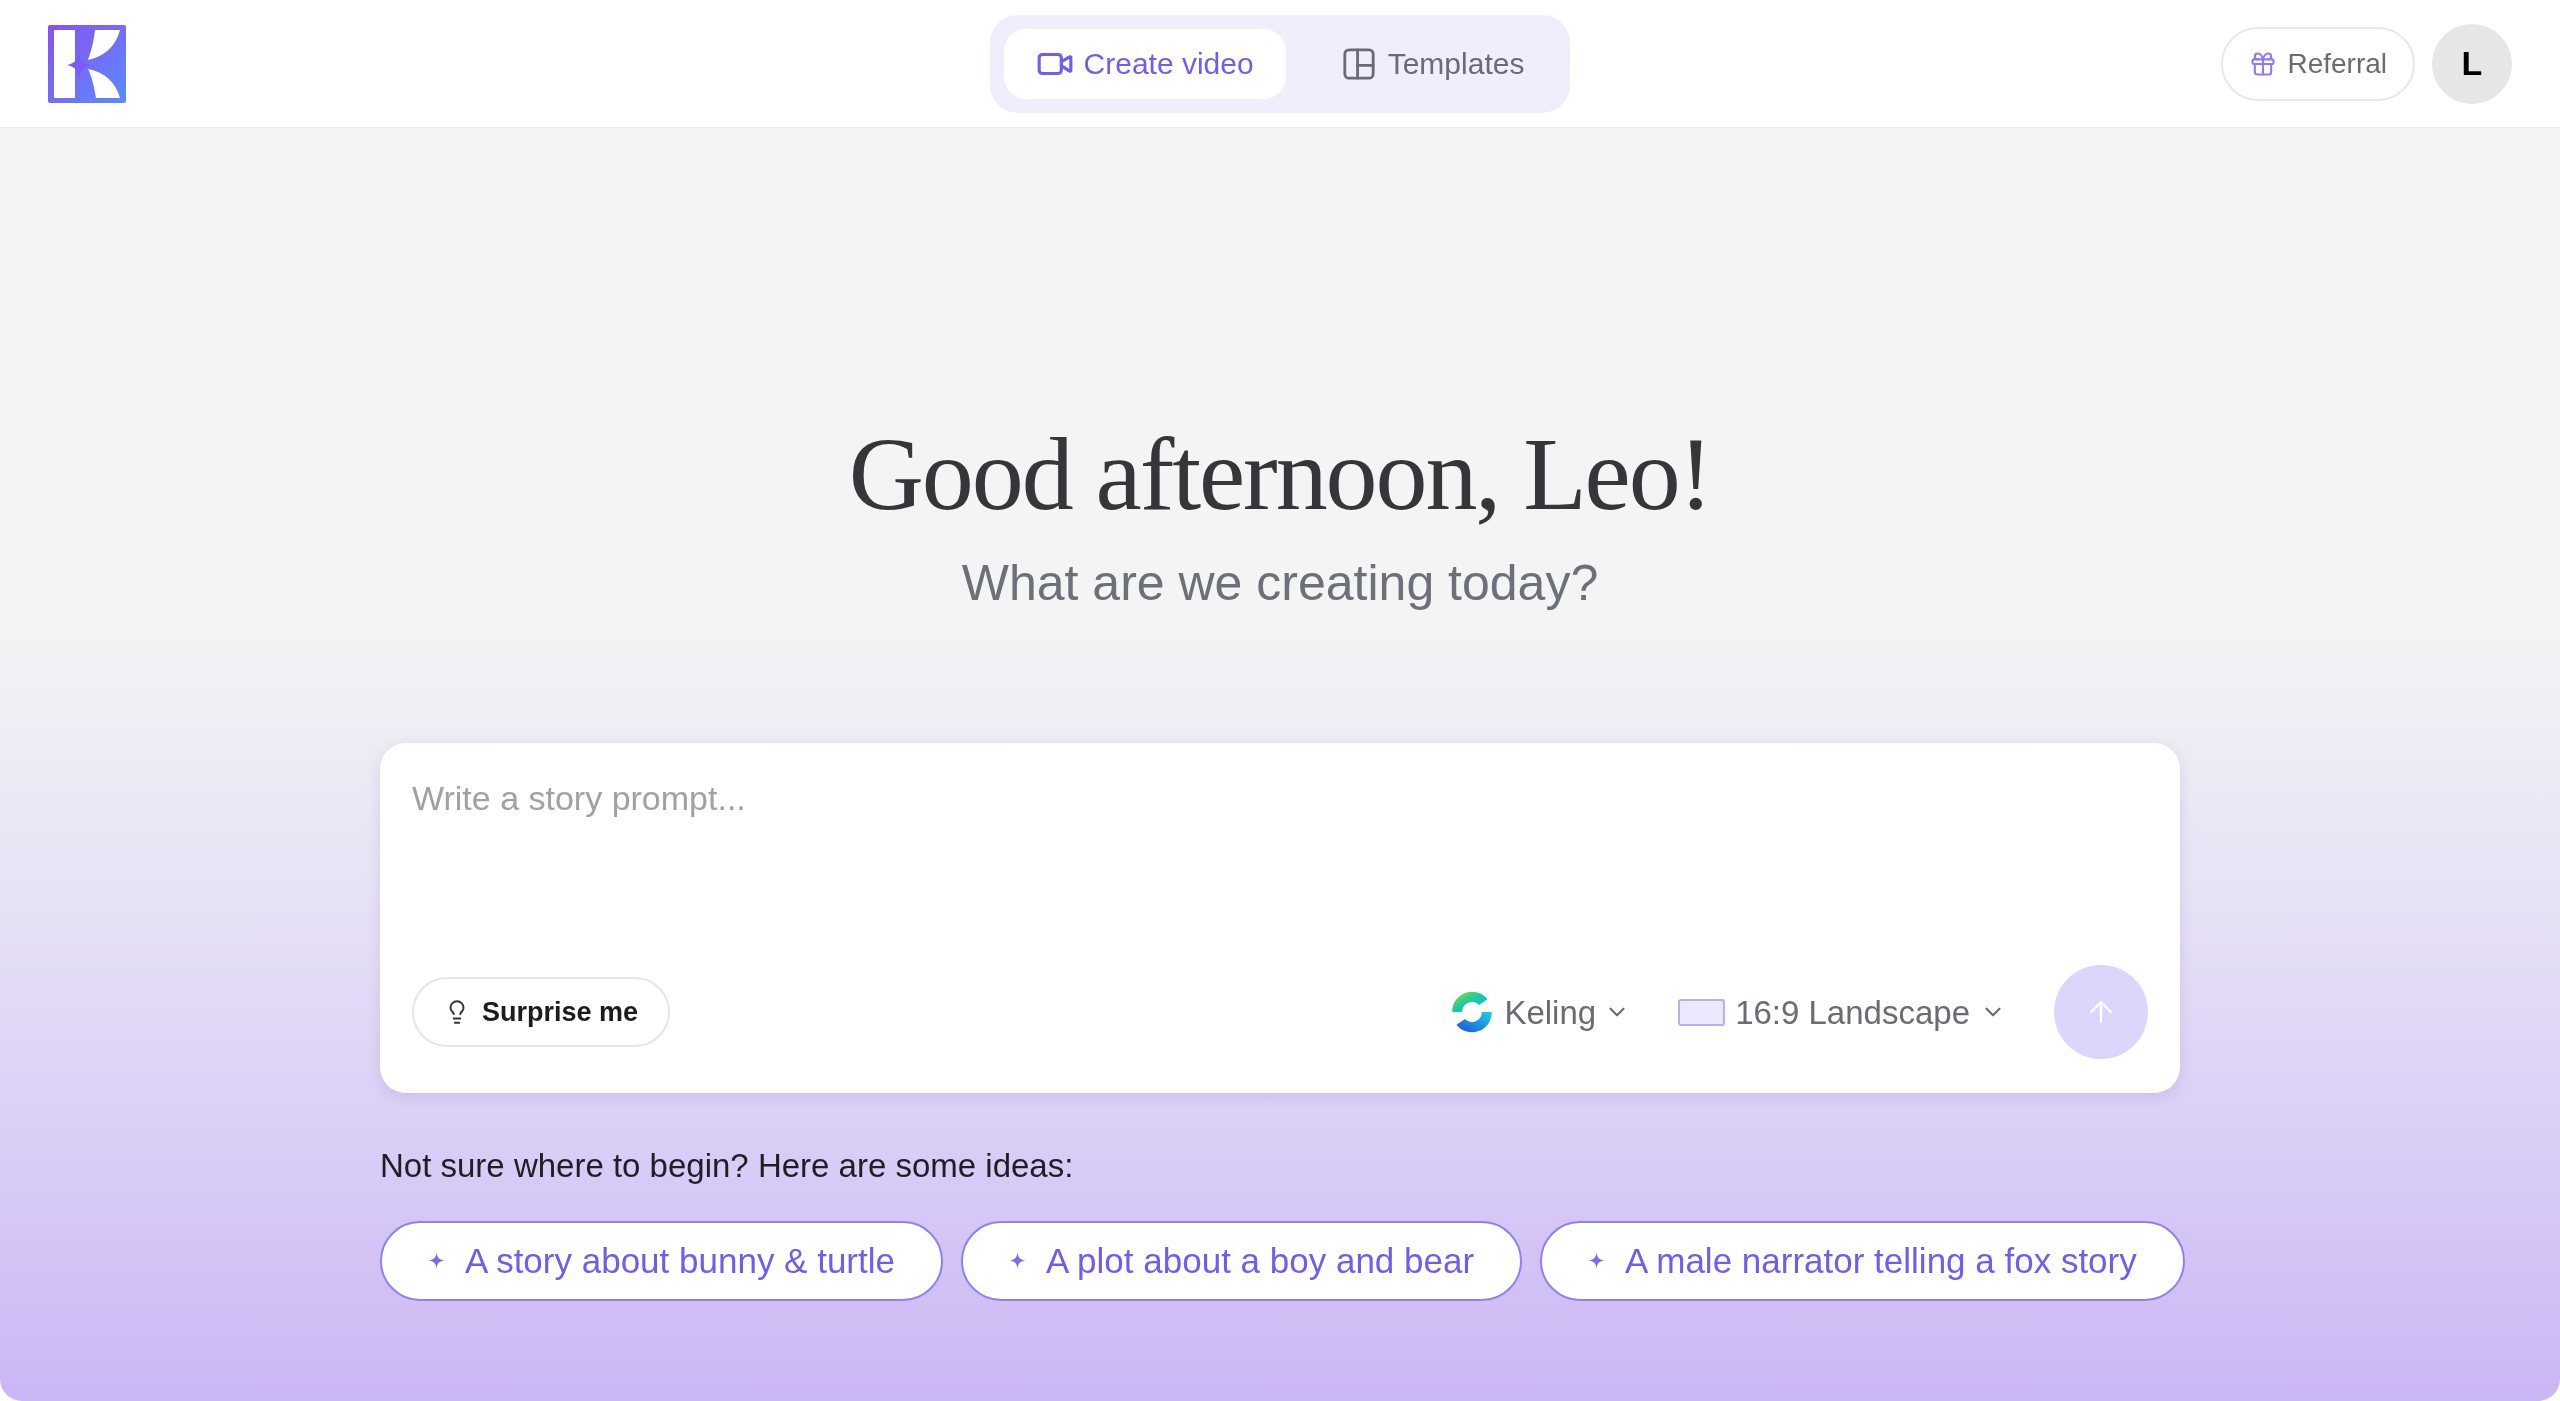 This screenshot has width=2560, height=1401. I want to click on referral-button: Referral, so click(2318, 63).